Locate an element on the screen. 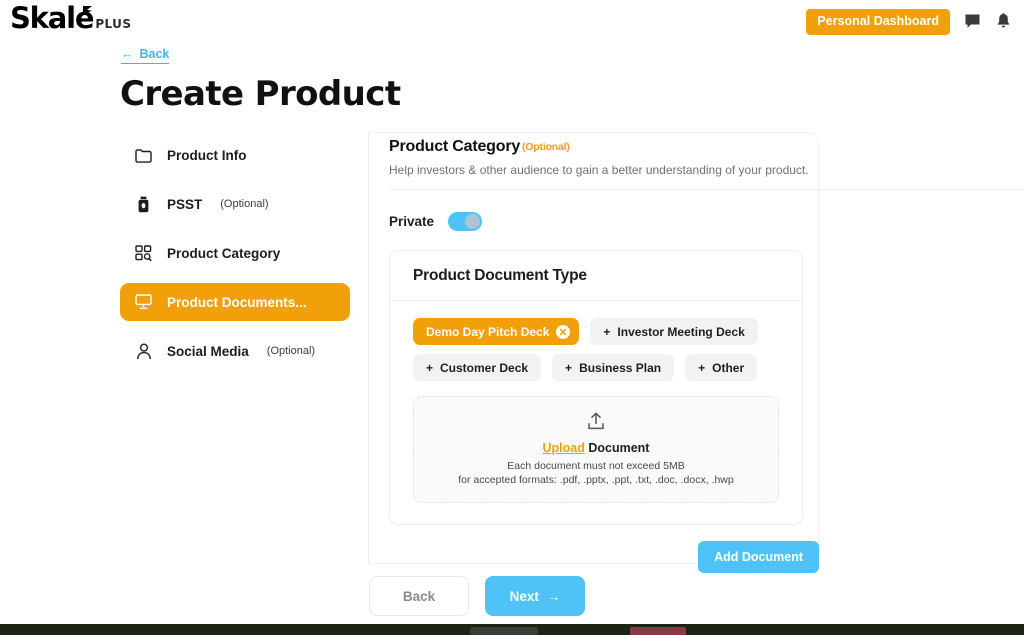 The width and height of the screenshot is (1024, 635). add-document-button: Add Document is located at coordinates (758, 557).